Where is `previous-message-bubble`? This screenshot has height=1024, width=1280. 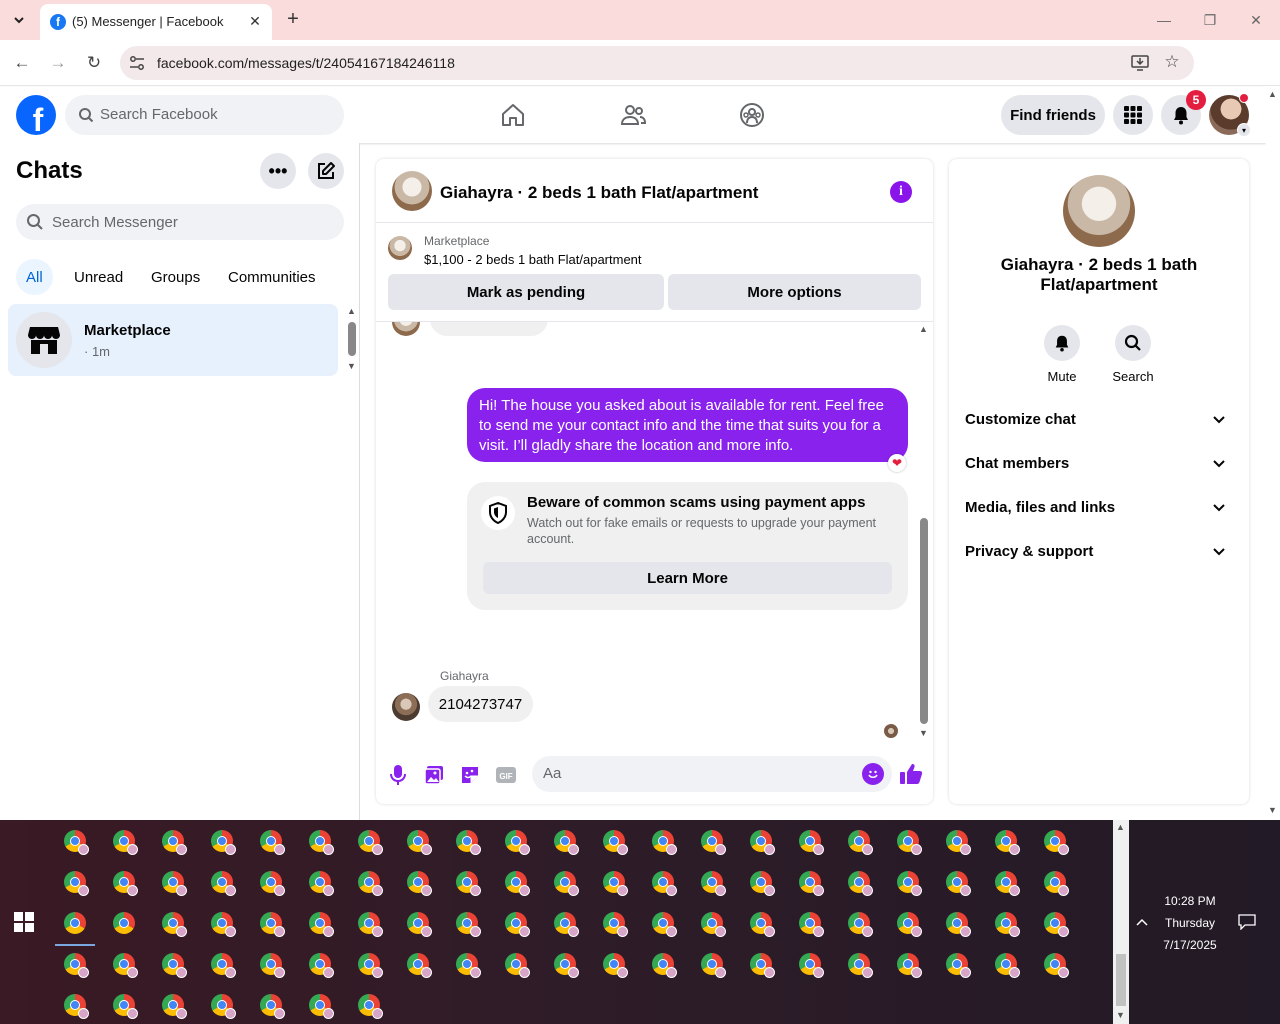
previous-message-bubble is located at coordinates (489, 329).